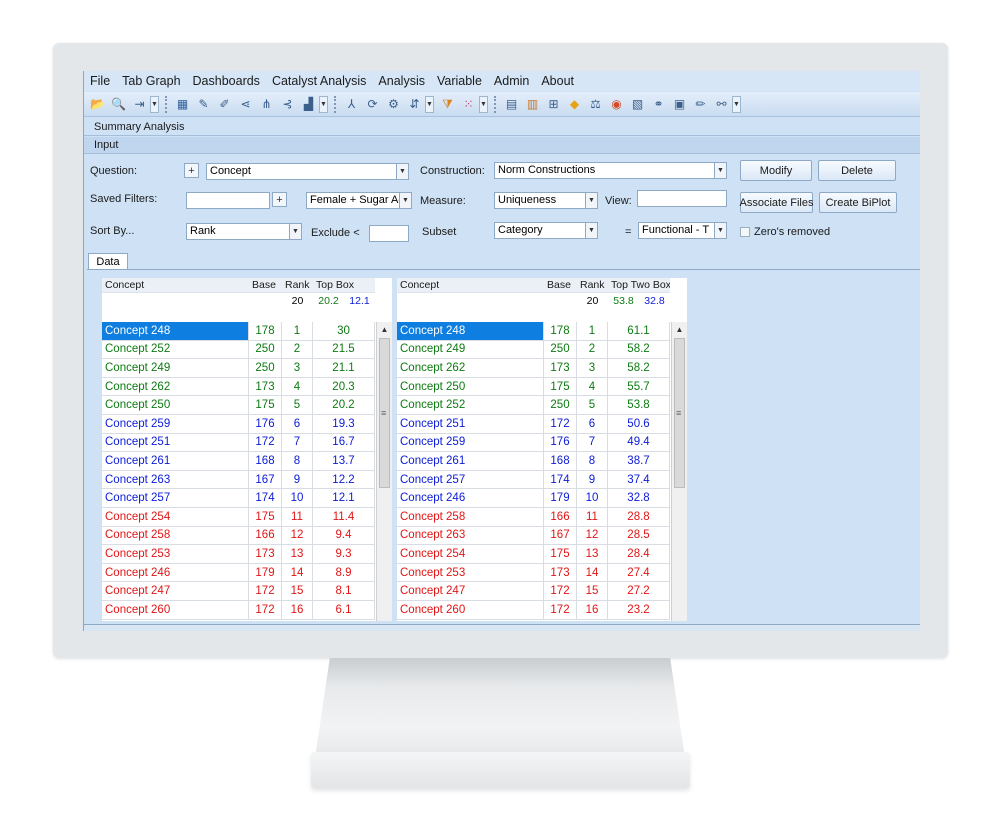 This screenshot has width=1000, height=819. I want to click on table-row: Concept 249 250 2 58.2, so click(533, 350).